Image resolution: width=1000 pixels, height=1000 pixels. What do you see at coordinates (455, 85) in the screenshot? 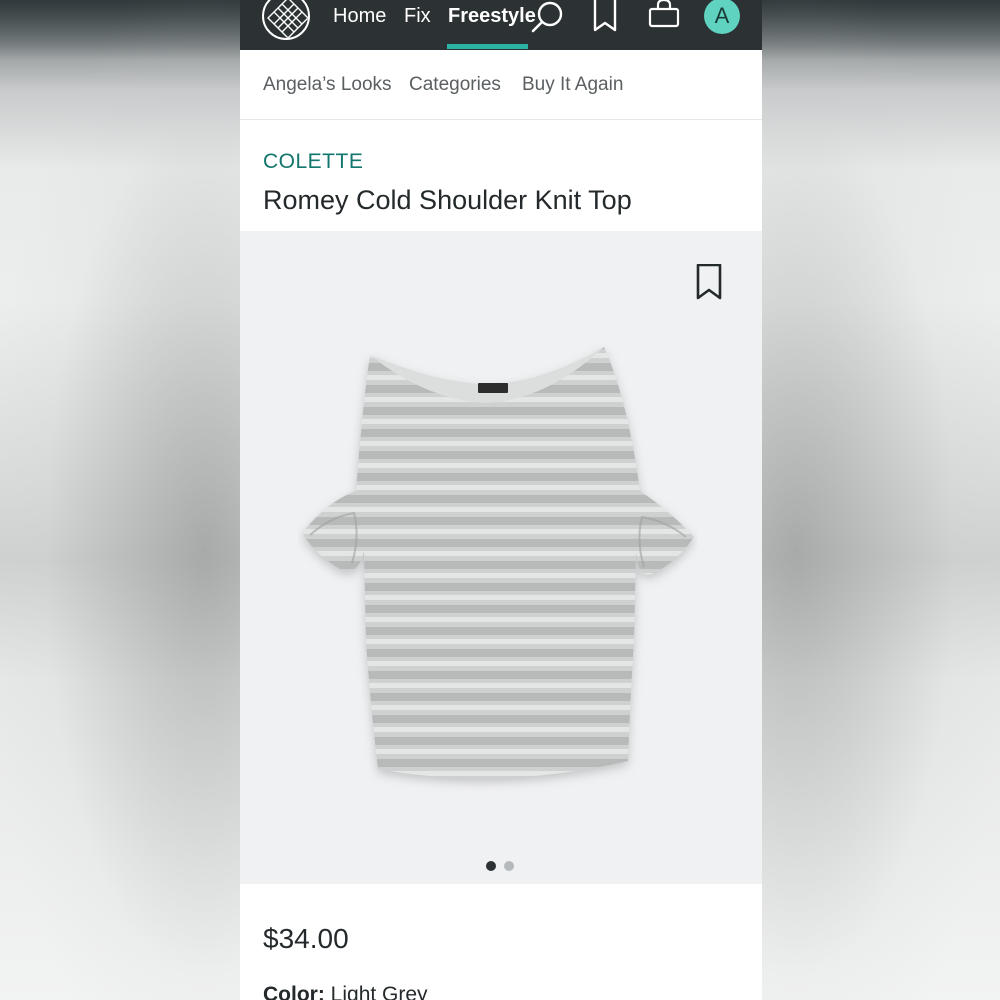
I see `subnav-item-categories: Categories` at bounding box center [455, 85].